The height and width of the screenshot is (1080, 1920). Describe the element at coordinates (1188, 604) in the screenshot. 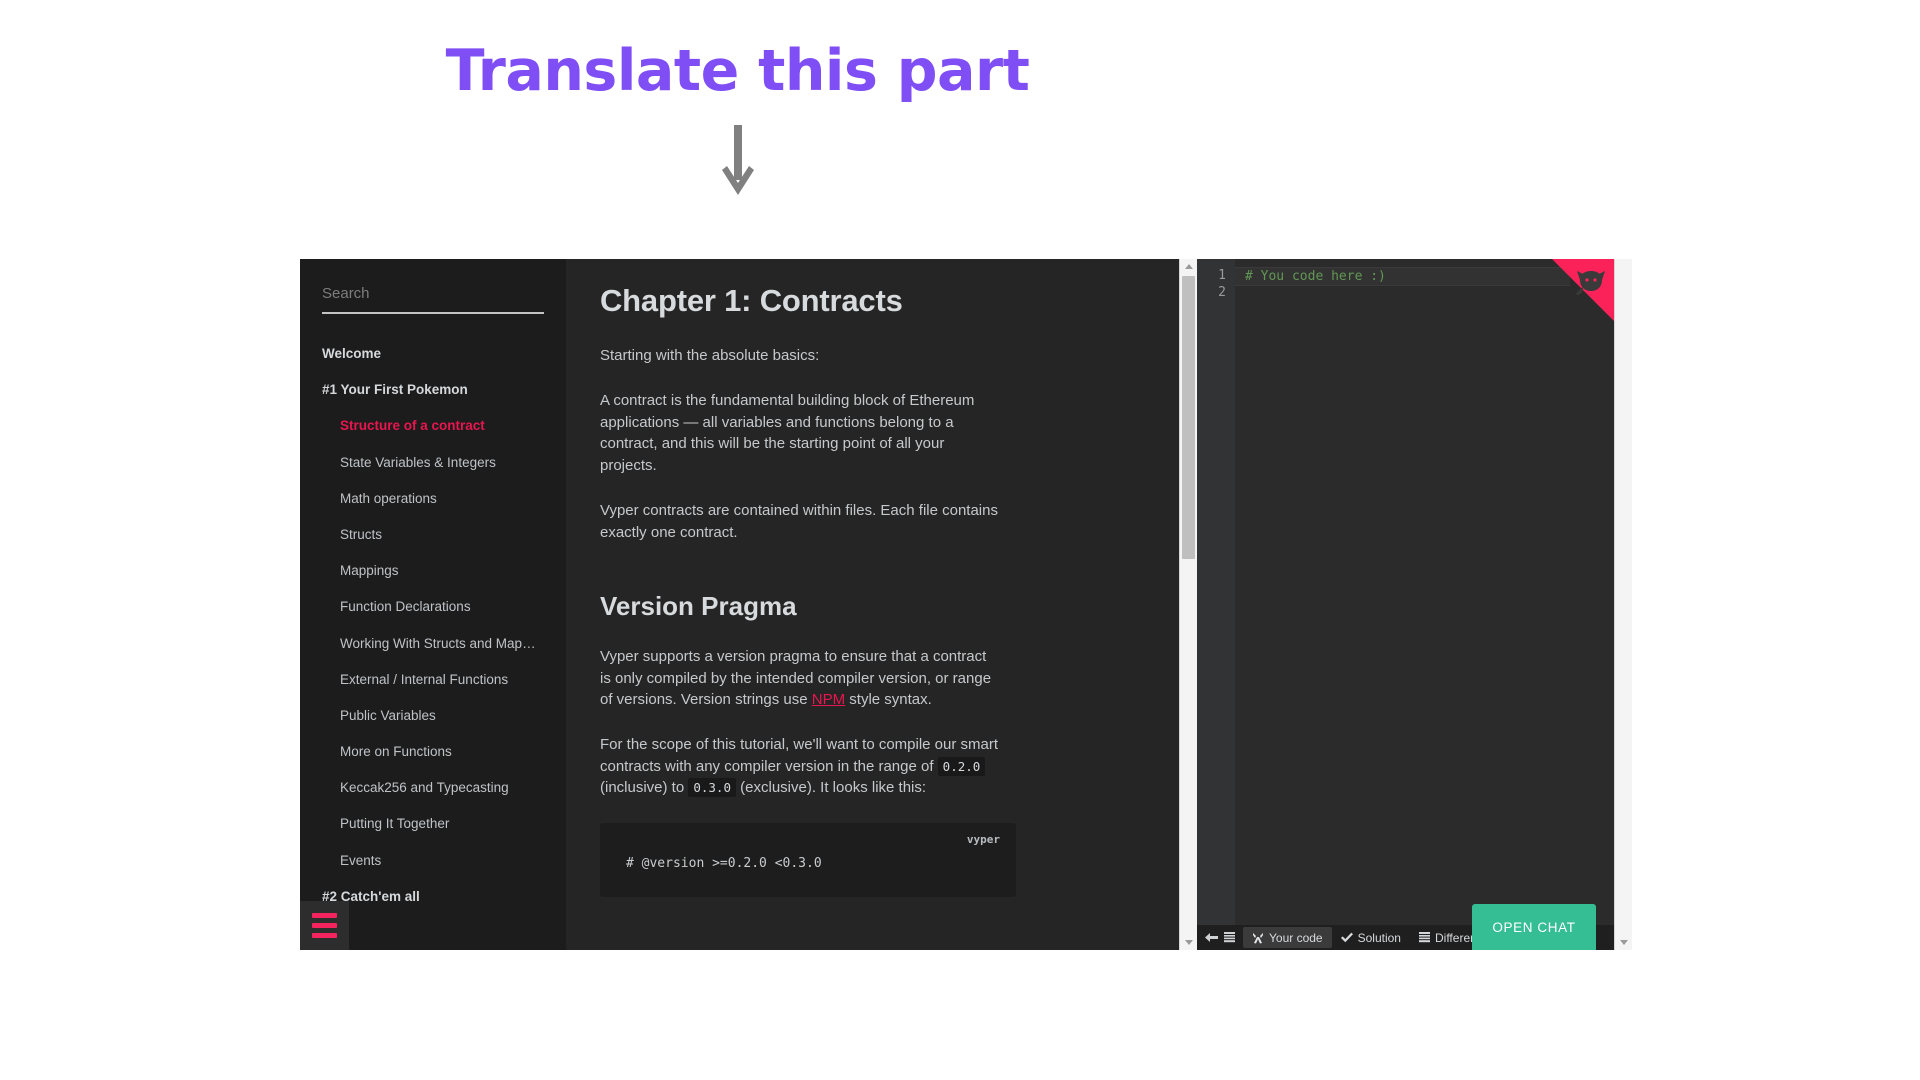

I see `content-scrollbar` at that location.